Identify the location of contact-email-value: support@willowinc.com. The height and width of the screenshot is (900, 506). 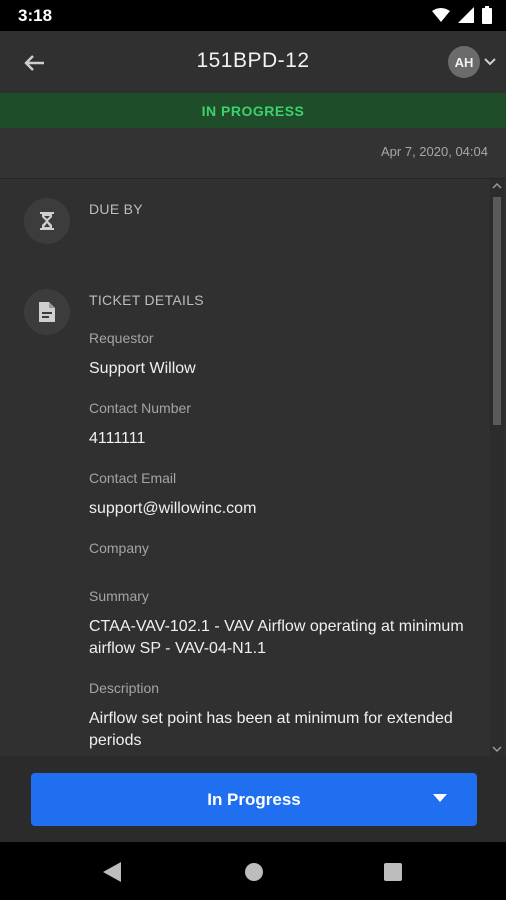
(279, 509).